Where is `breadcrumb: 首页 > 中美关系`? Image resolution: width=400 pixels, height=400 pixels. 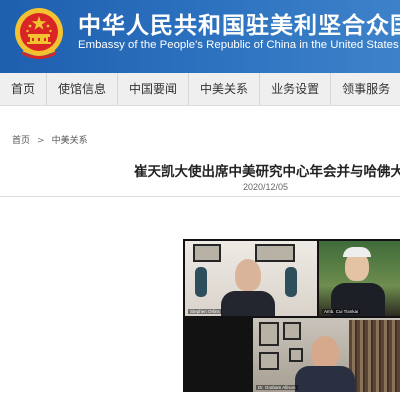 breadcrumb: 首页 > 中美关系 is located at coordinates (50, 139).